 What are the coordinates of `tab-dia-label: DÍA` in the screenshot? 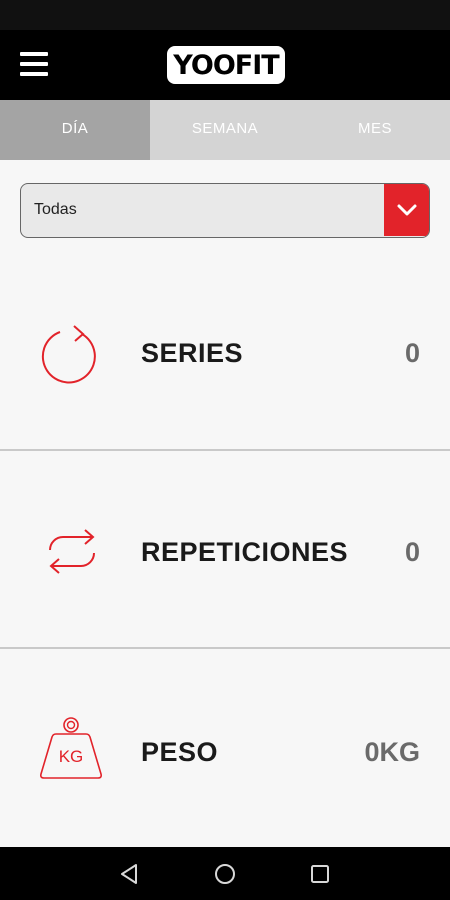 It's located at (75, 128).